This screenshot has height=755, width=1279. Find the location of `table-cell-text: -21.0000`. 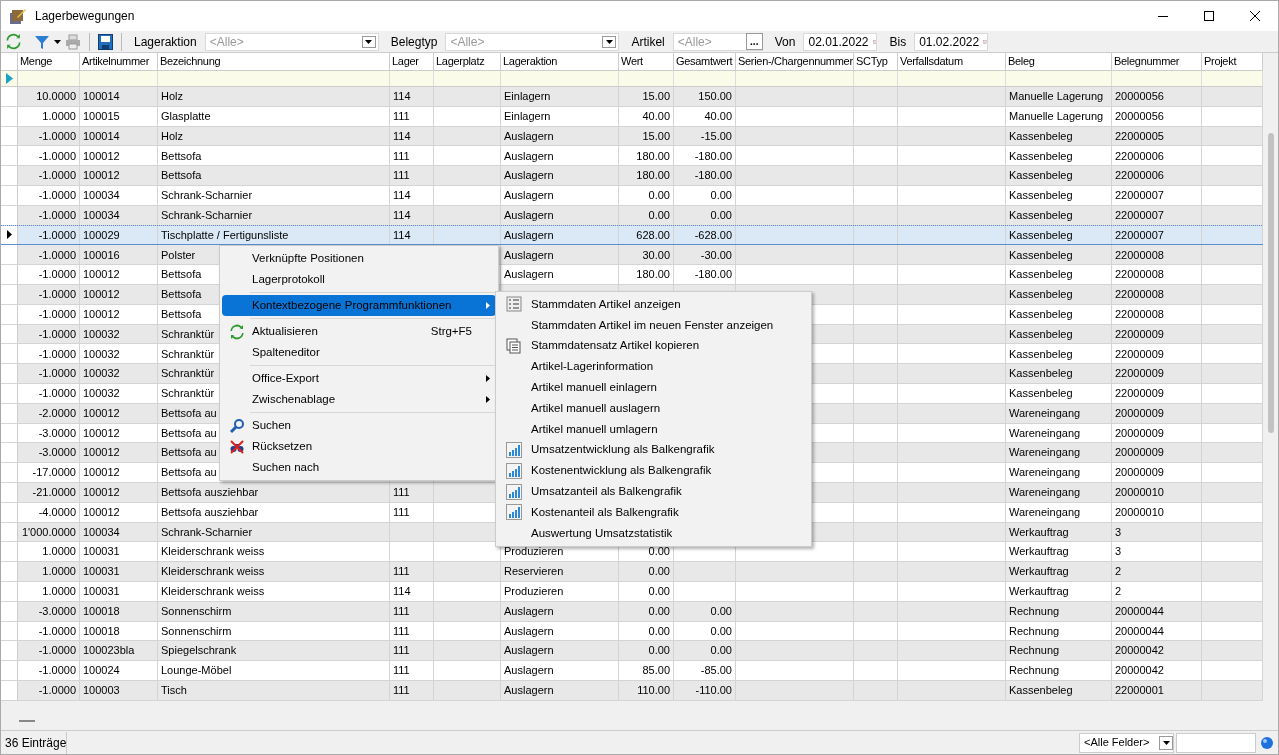

table-cell-text: -21.0000 is located at coordinates (54, 493).